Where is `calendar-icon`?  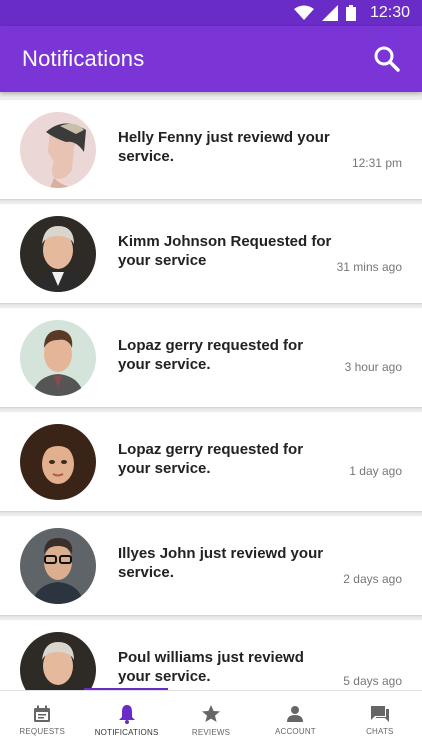 calendar-icon is located at coordinates (42, 713).